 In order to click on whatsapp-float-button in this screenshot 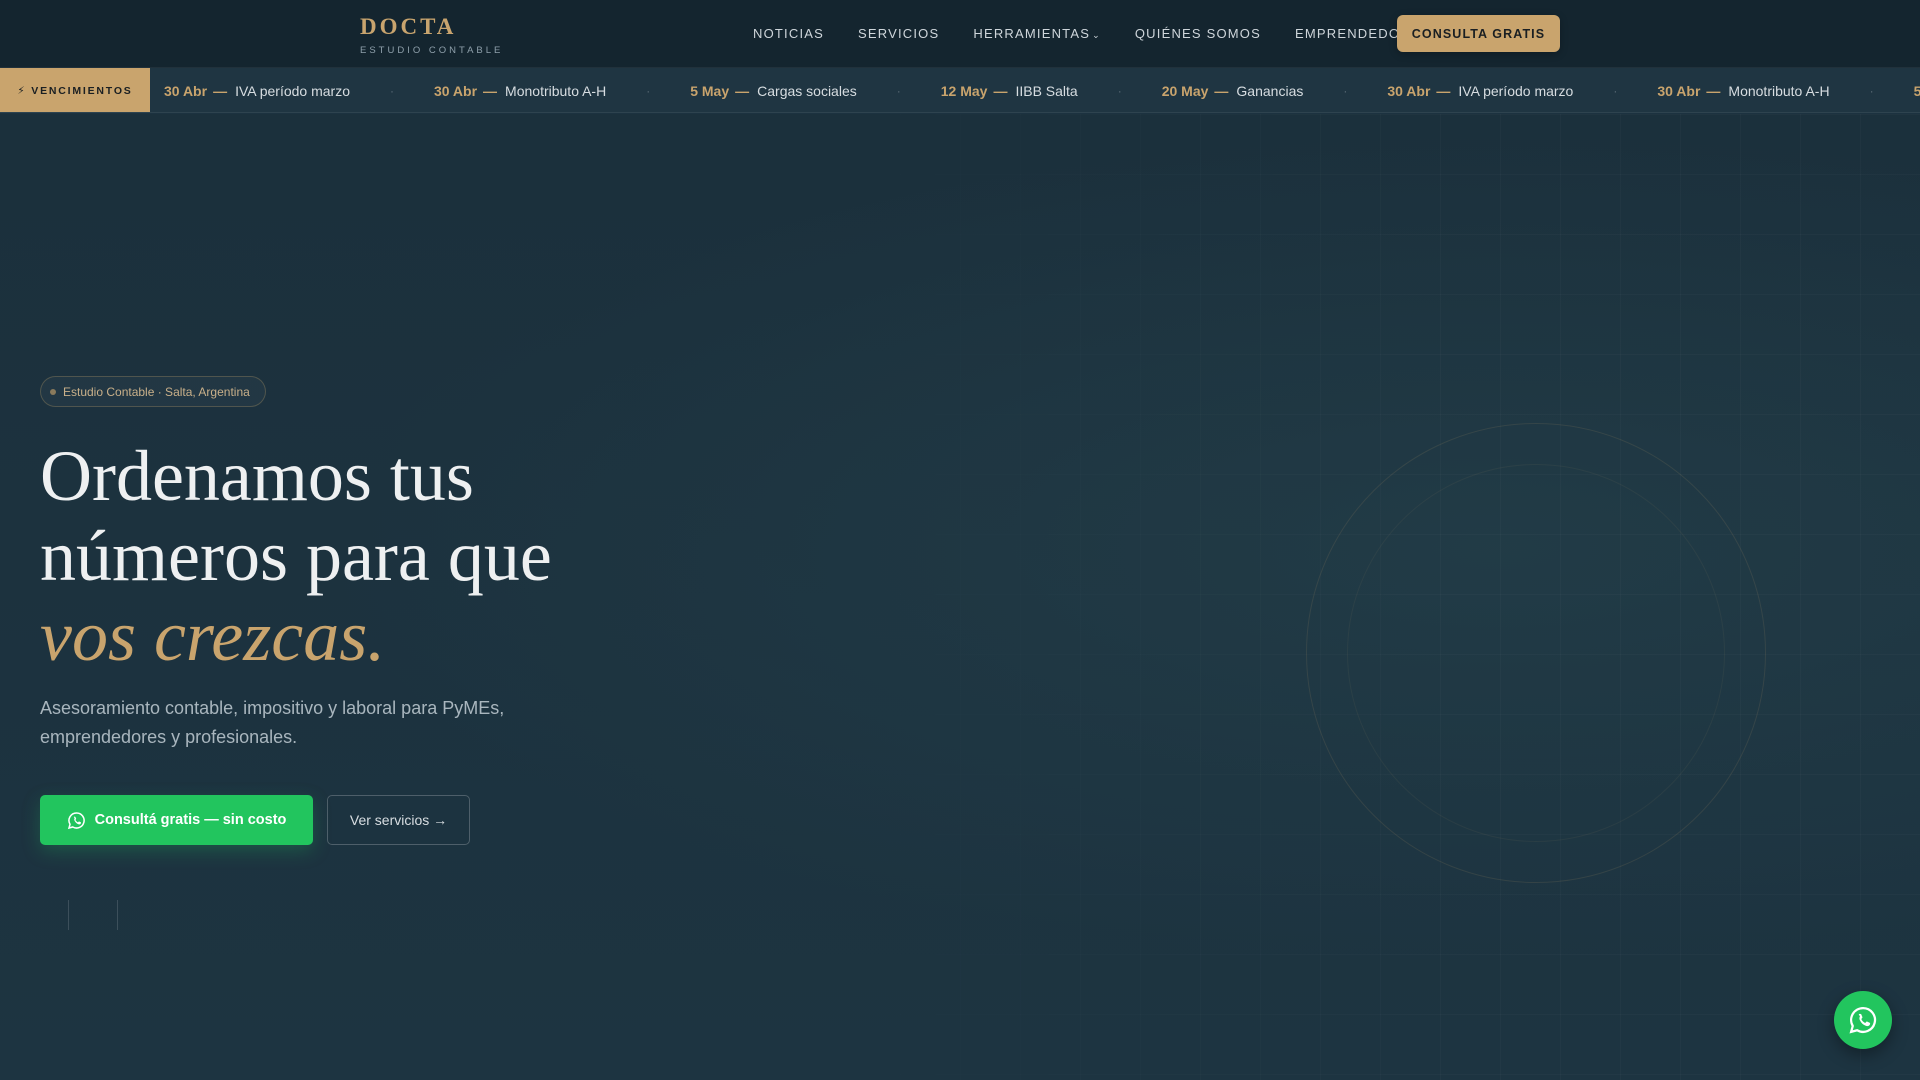, I will do `click(1863, 1020)`.